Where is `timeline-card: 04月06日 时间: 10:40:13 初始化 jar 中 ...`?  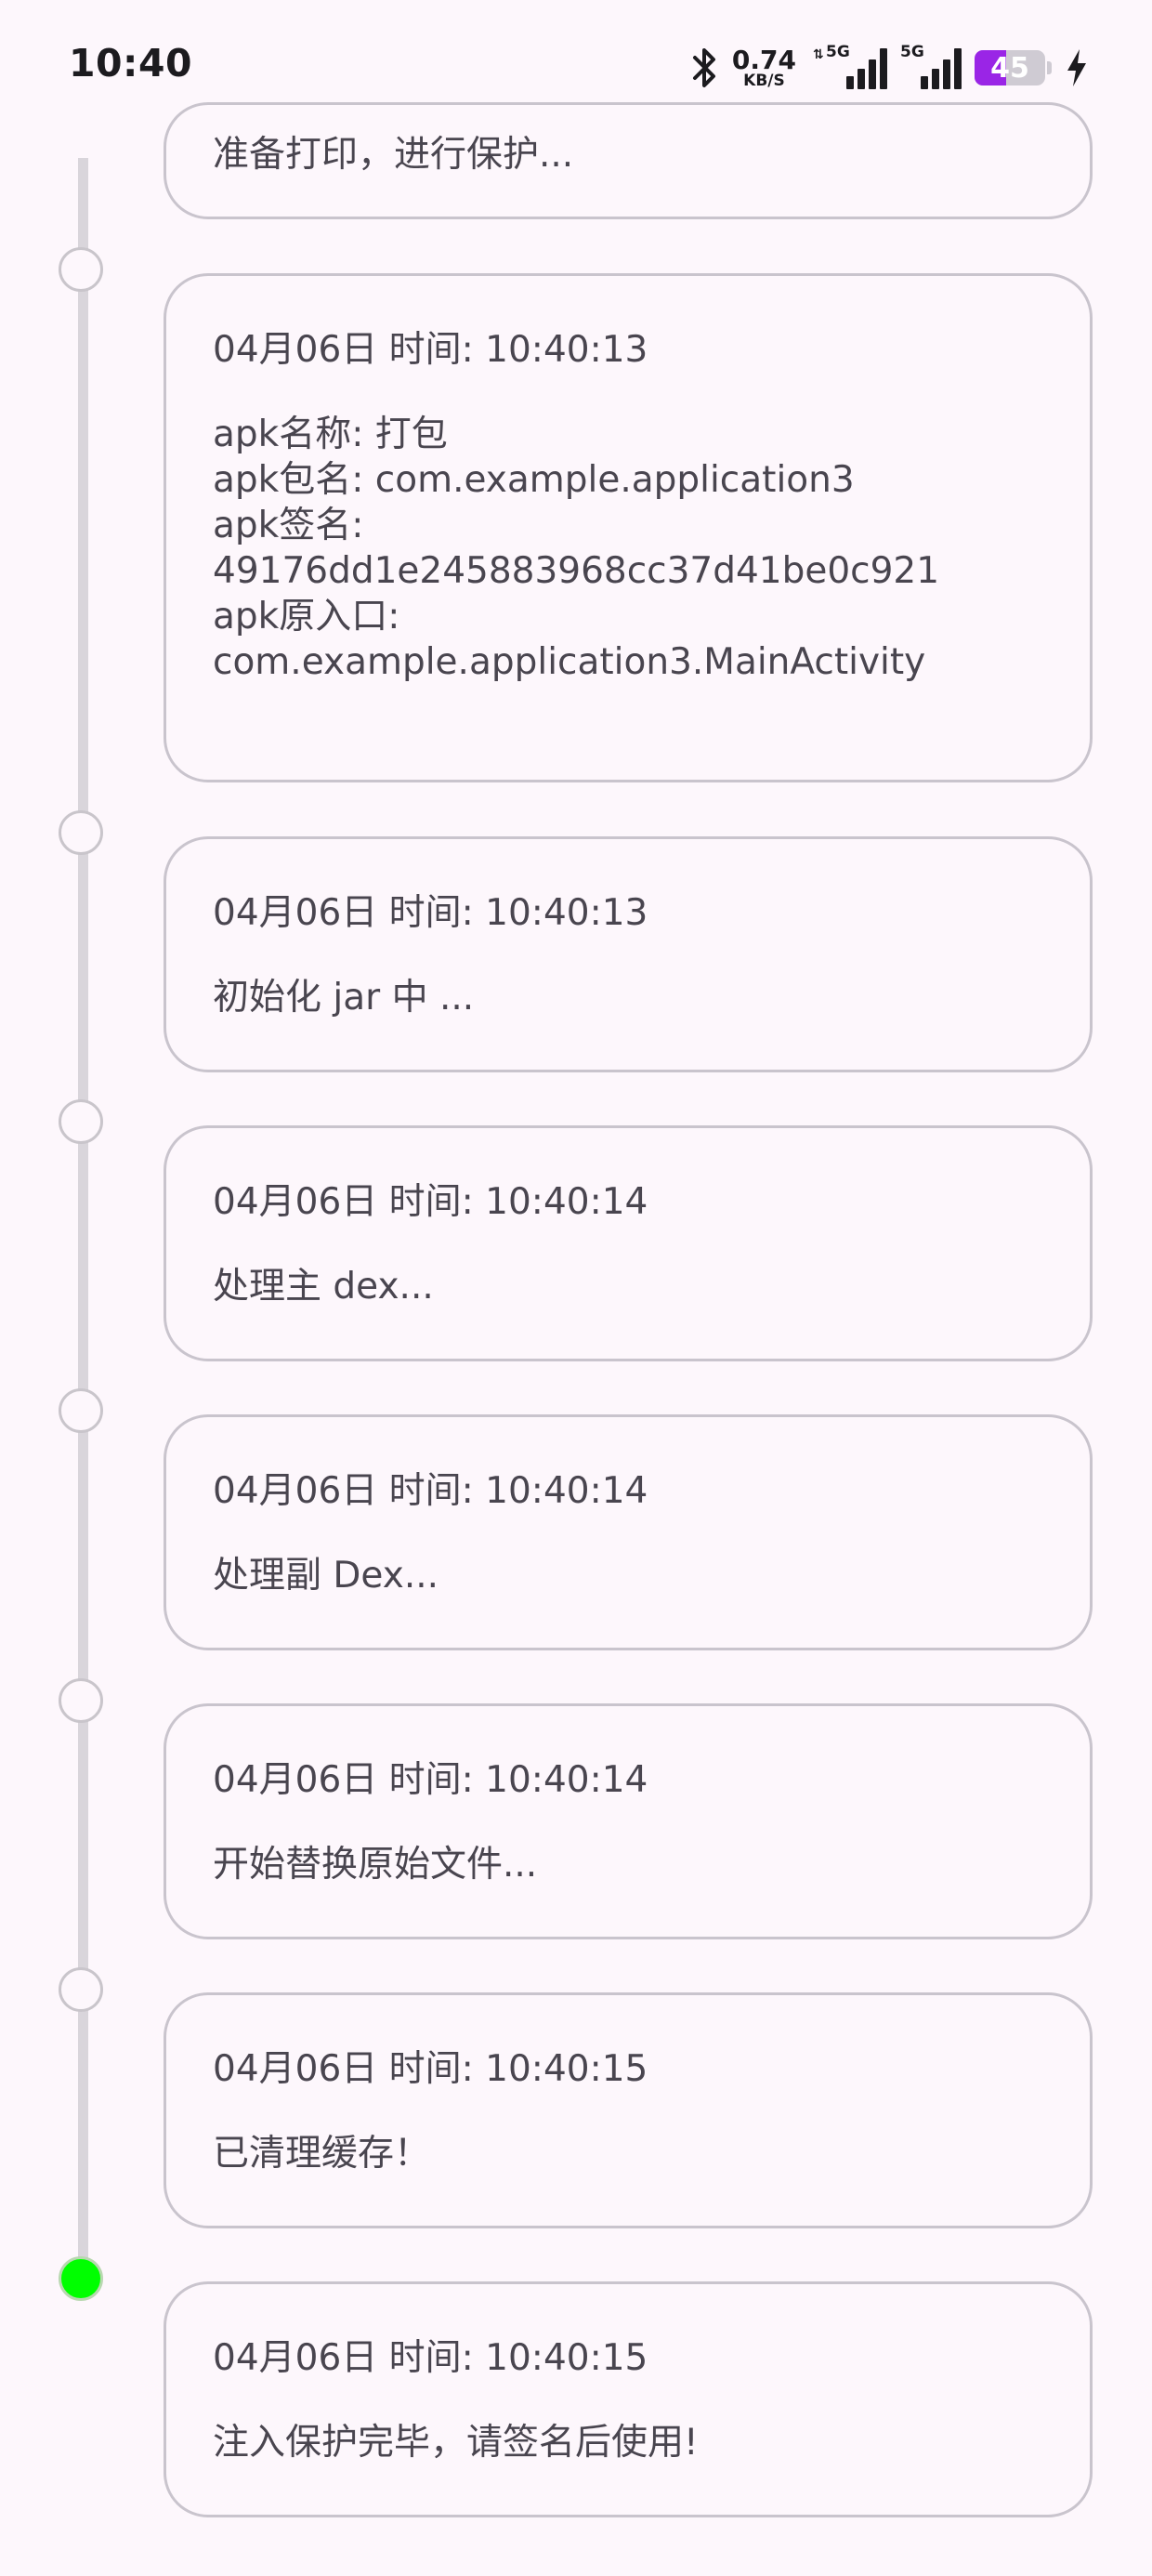
timeline-card: 04月06日 时间: 10:40:13 初始化 jar 中 ... is located at coordinates (628, 954).